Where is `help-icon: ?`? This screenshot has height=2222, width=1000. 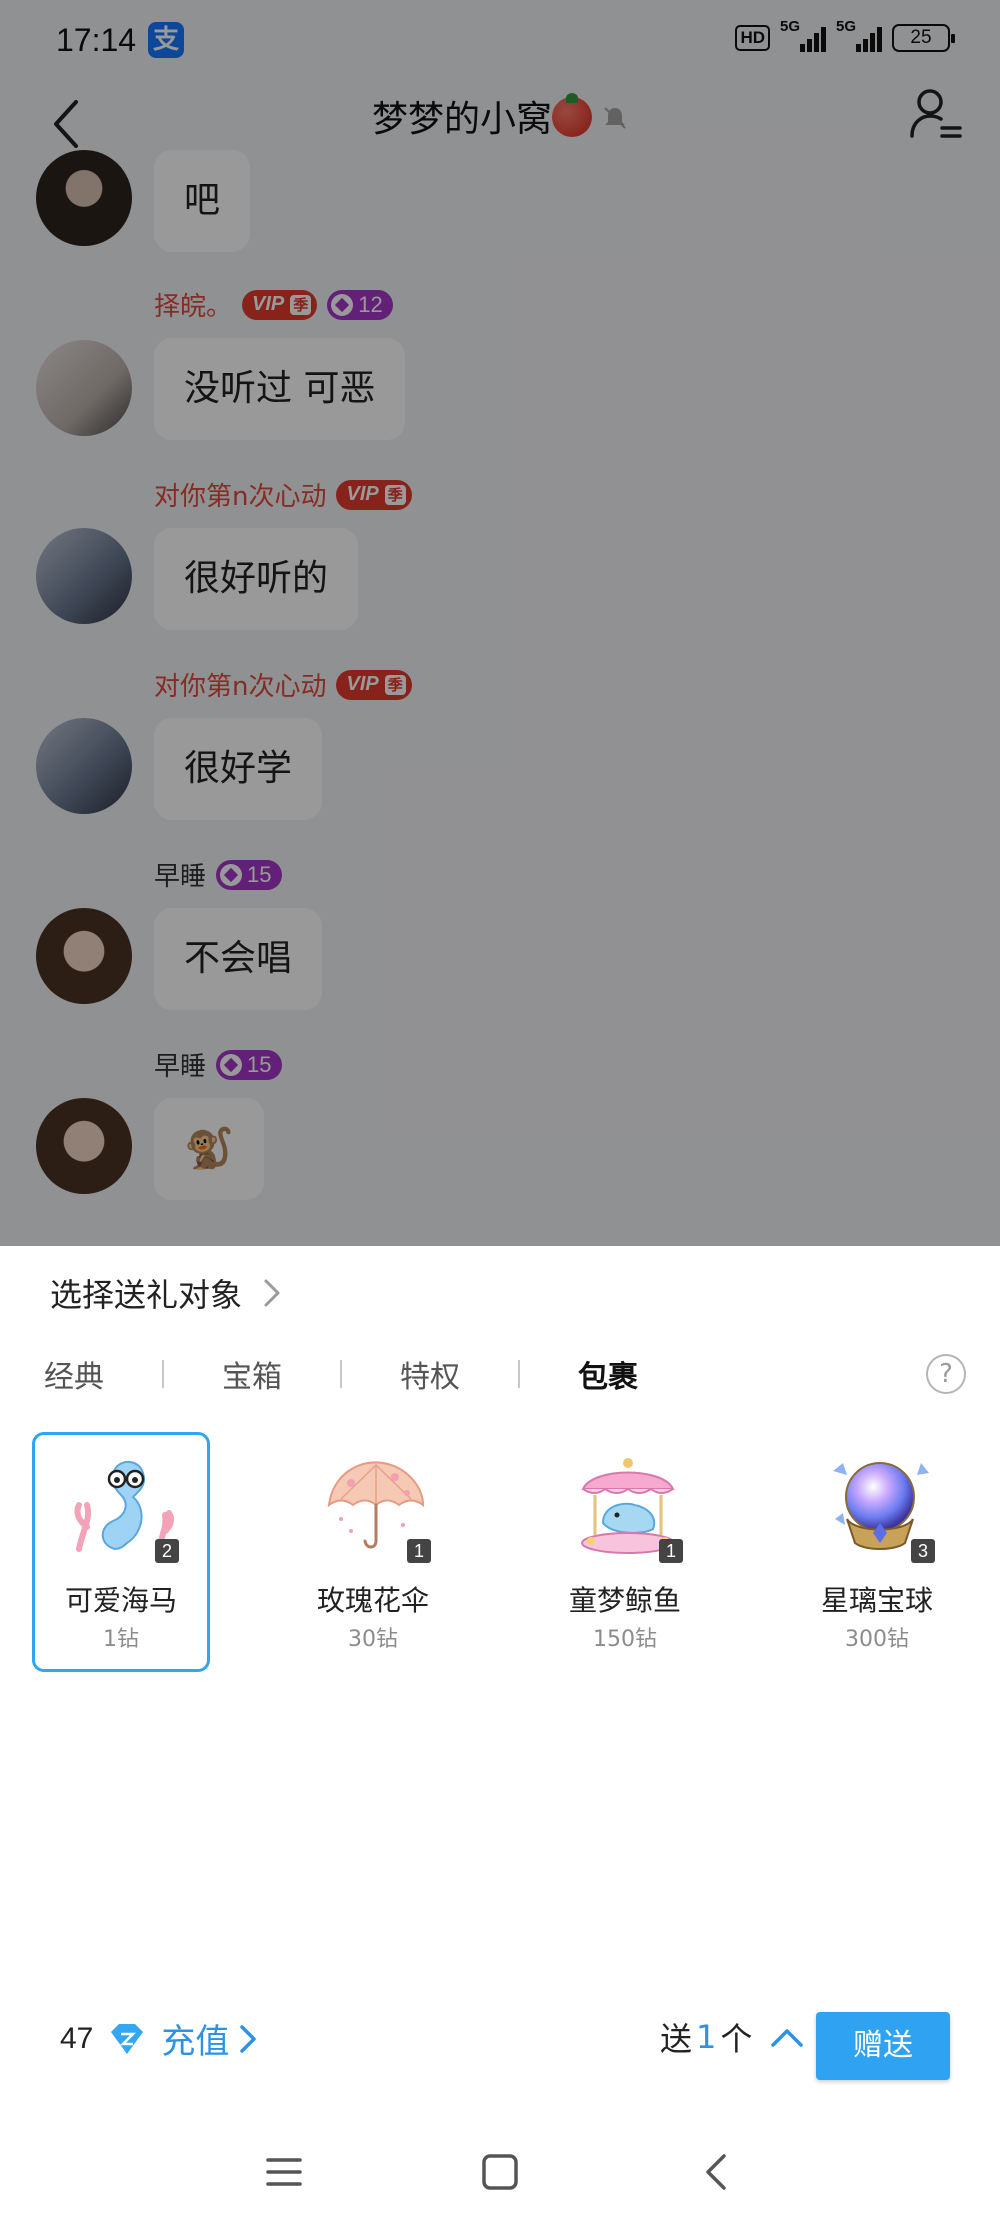
help-icon: ? is located at coordinates (946, 1374).